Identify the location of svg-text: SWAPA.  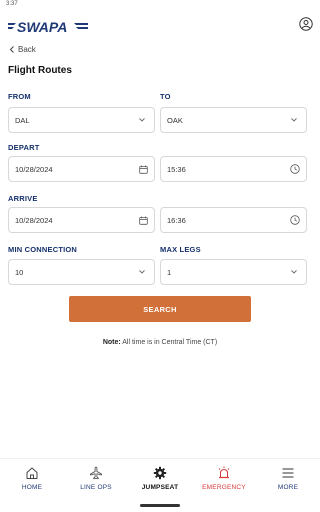
(42, 27).